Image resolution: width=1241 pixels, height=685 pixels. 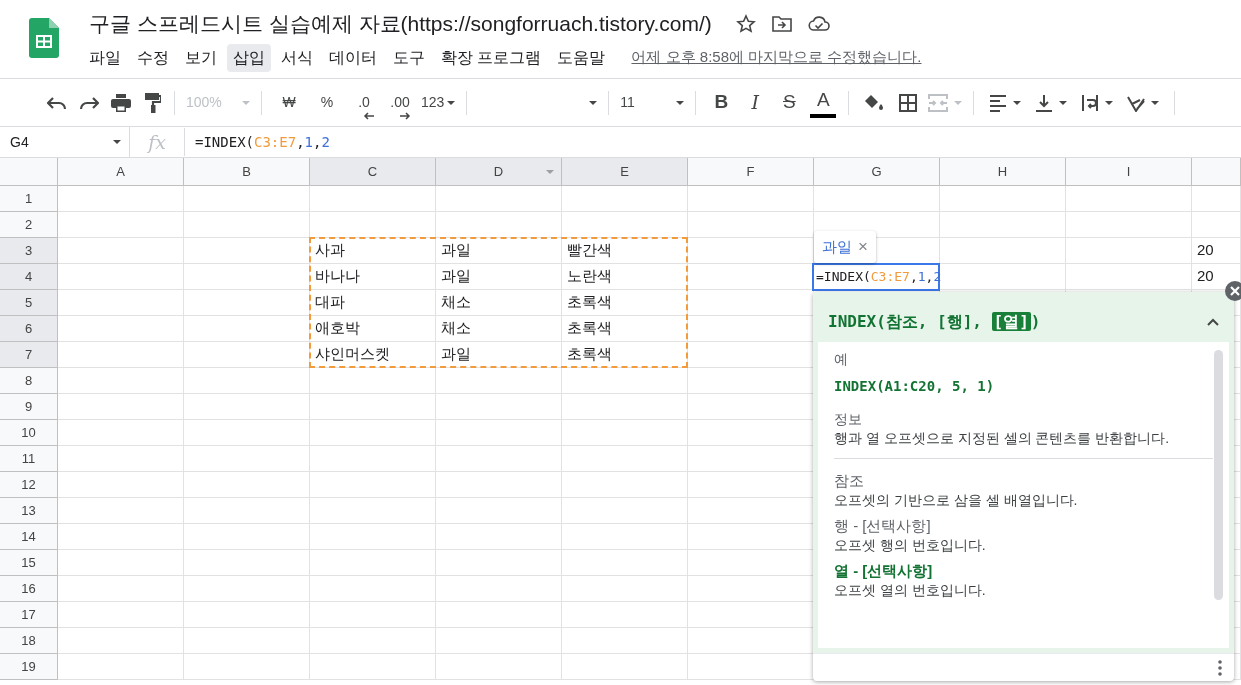 I want to click on table-cell: 빨간색, so click(x=625, y=251).